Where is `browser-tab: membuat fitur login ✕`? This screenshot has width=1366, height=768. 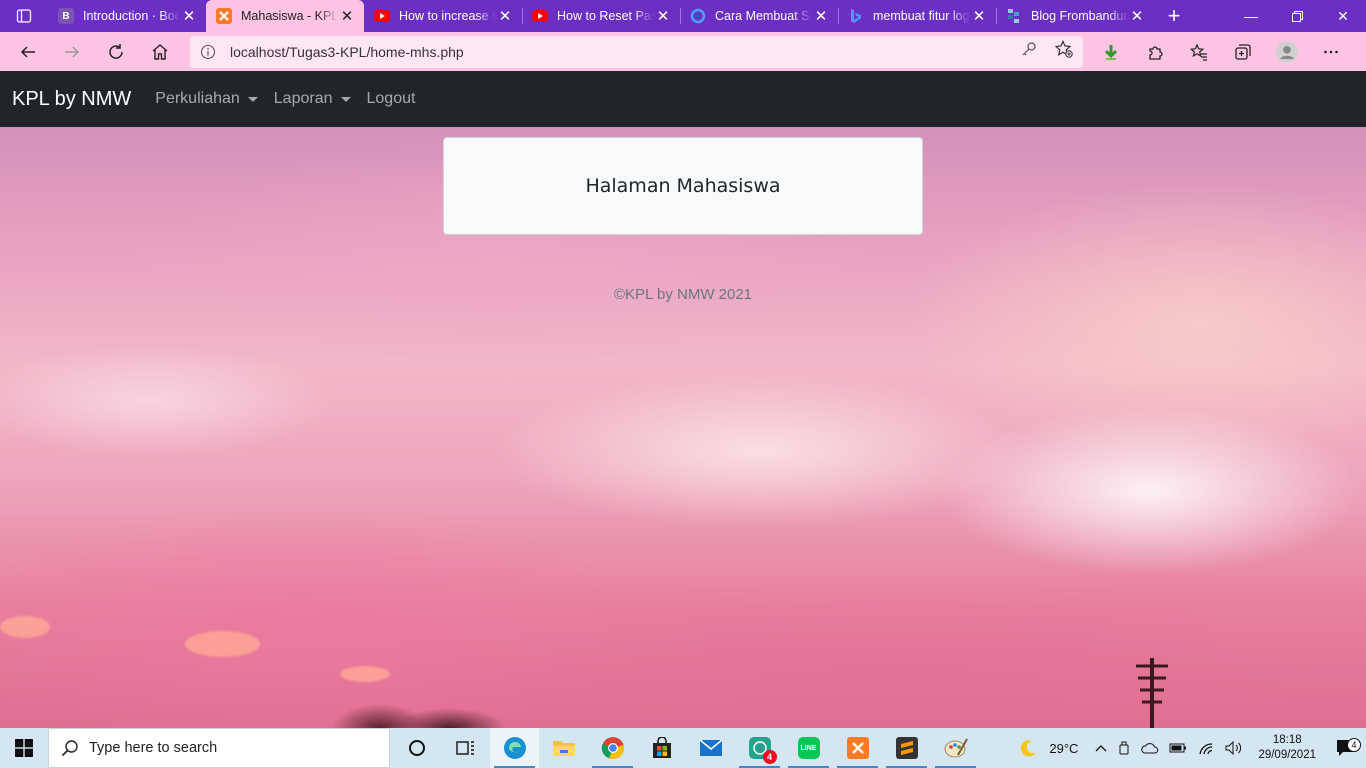 browser-tab: membuat fitur login ✕ is located at coordinates (917, 16).